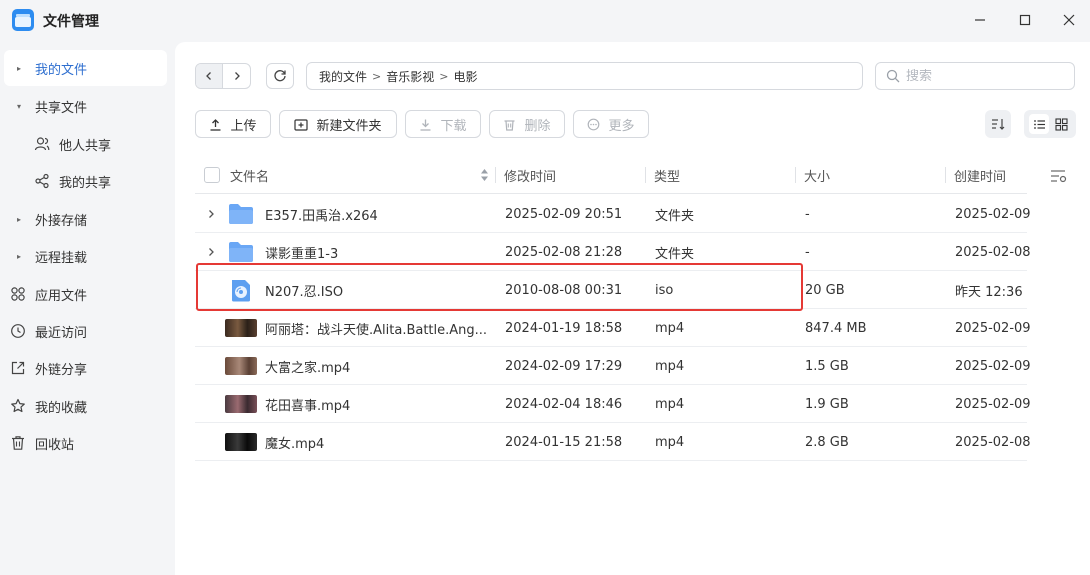 This screenshot has height=575, width=1090. Describe the element at coordinates (249, 175) in the screenshot. I see `column-header-name: 文件名` at that location.